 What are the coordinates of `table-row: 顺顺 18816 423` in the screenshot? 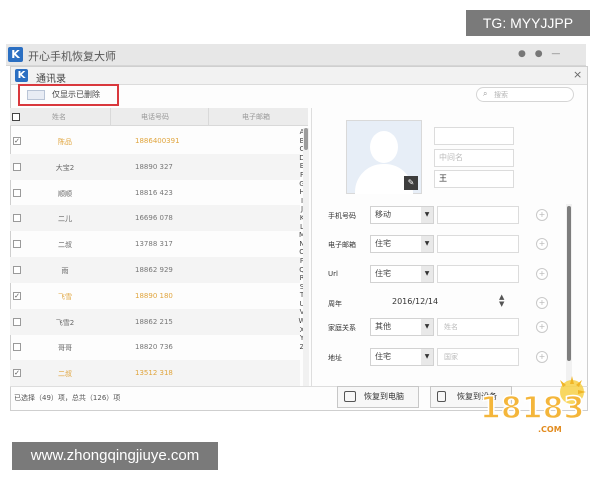 It's located at (155, 193).